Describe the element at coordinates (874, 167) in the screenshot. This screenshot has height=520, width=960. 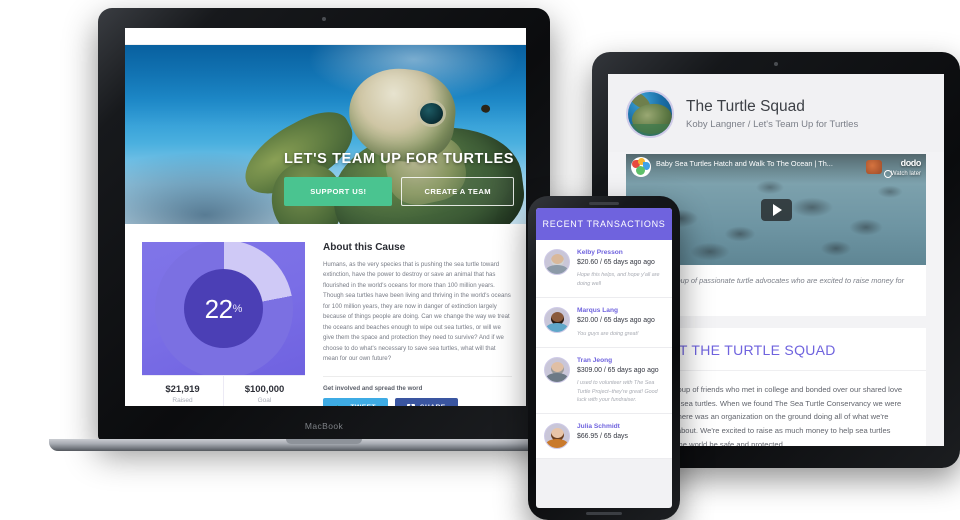
I see `video-share-icon` at that location.